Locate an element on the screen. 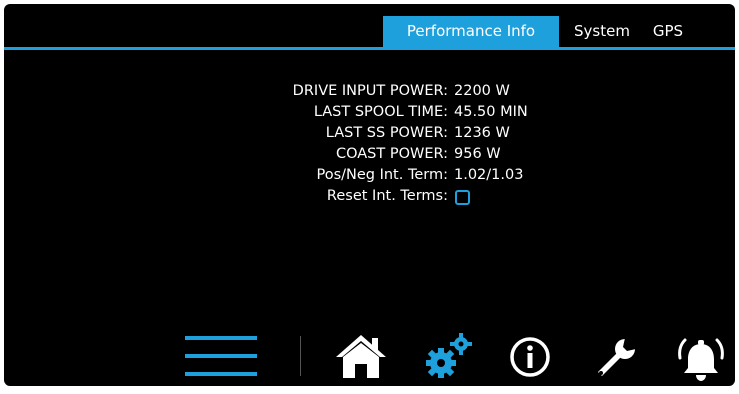  home-button is located at coordinates (361, 356).